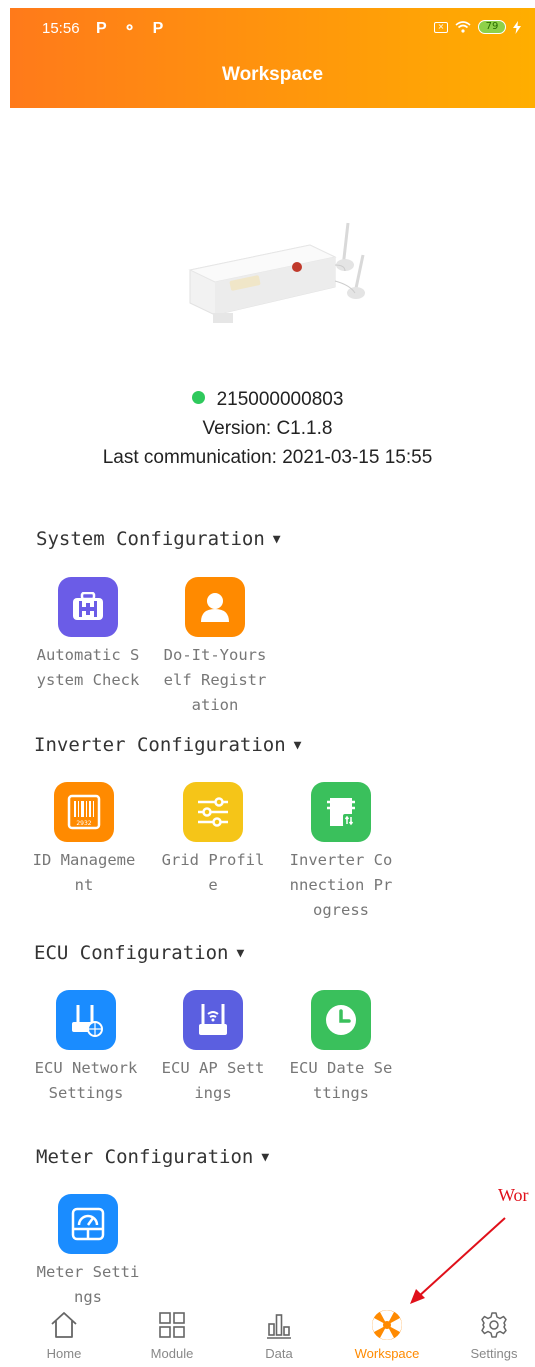  Describe the element at coordinates (341, 885) in the screenshot. I see `tile-label: Inverter Connection Progress` at that location.